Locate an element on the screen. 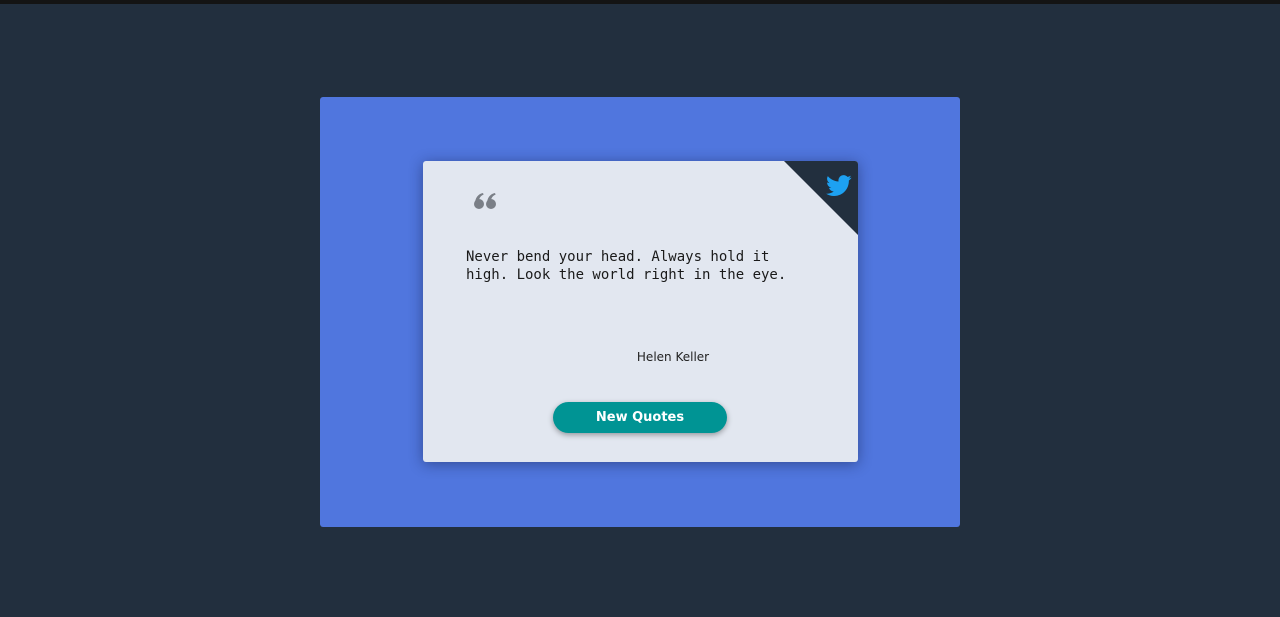 Image resolution: width=1280 pixels, height=617 pixels. tweet-quote-button is located at coordinates (839, 186).